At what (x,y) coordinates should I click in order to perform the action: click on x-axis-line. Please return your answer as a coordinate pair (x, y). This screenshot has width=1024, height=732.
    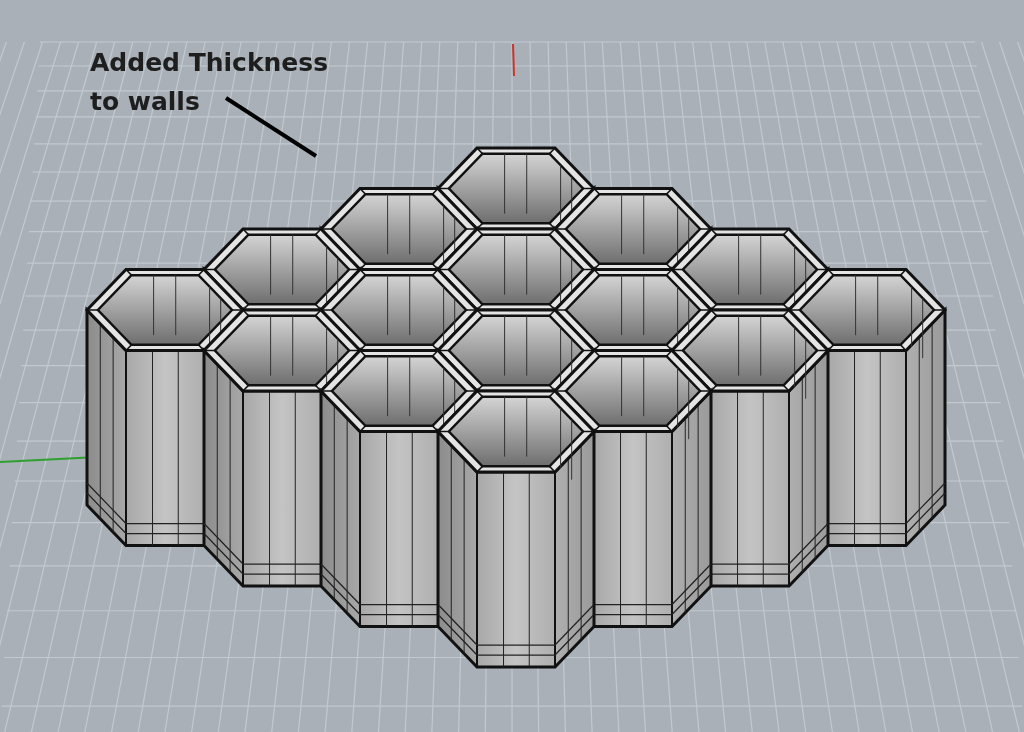
    Looking at the image, I should click on (513, 60).